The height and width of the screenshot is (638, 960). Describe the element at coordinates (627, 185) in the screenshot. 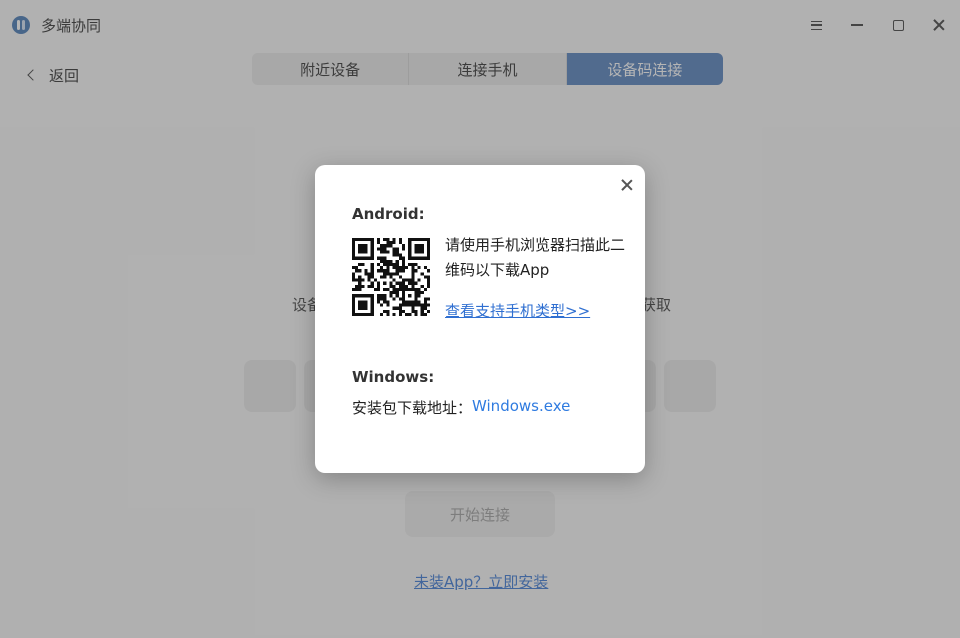

I see `dialog-close-icon` at that location.